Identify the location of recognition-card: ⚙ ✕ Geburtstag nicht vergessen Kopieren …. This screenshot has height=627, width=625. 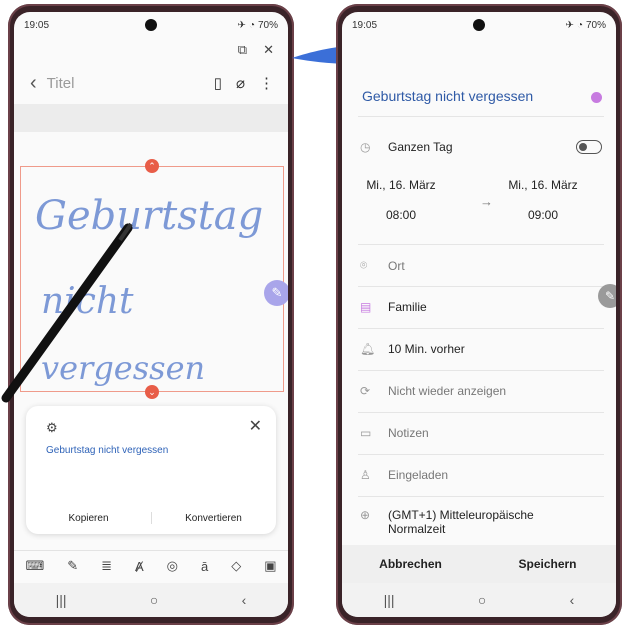
(151, 470).